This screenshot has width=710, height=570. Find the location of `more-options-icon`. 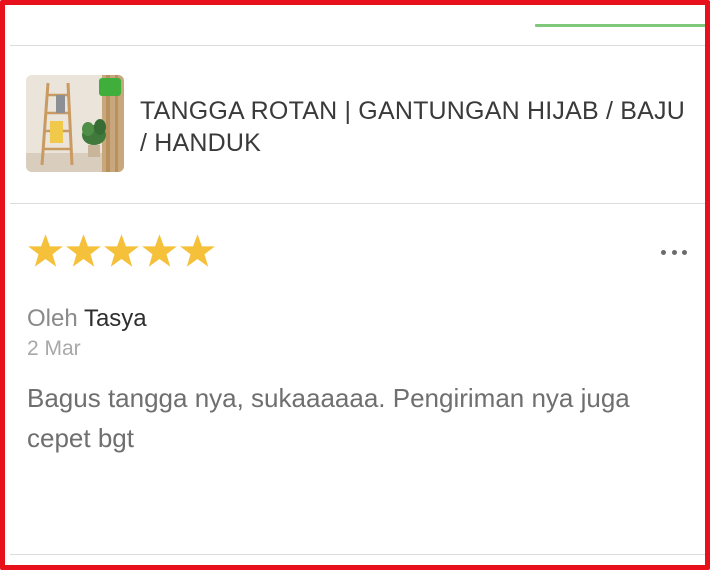

more-options-icon is located at coordinates (674, 252).